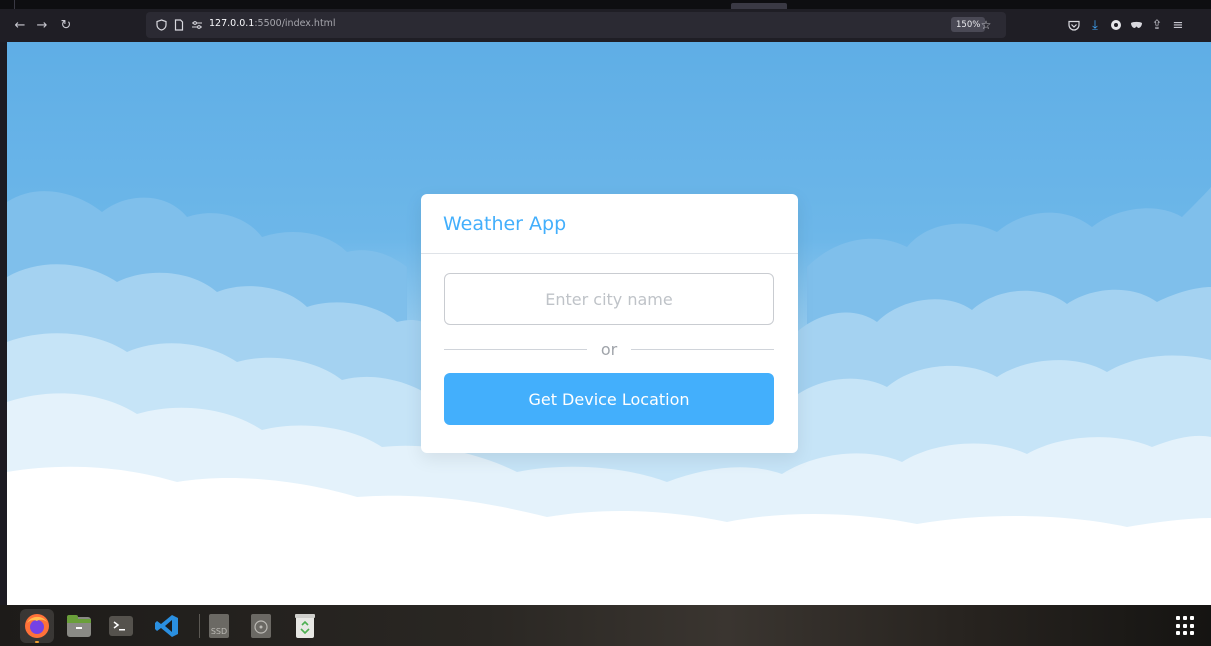 Image resolution: width=1211 pixels, height=646 pixels. What do you see at coordinates (20, 25) in the screenshot?
I see `arrow-left-icon: ←` at bounding box center [20, 25].